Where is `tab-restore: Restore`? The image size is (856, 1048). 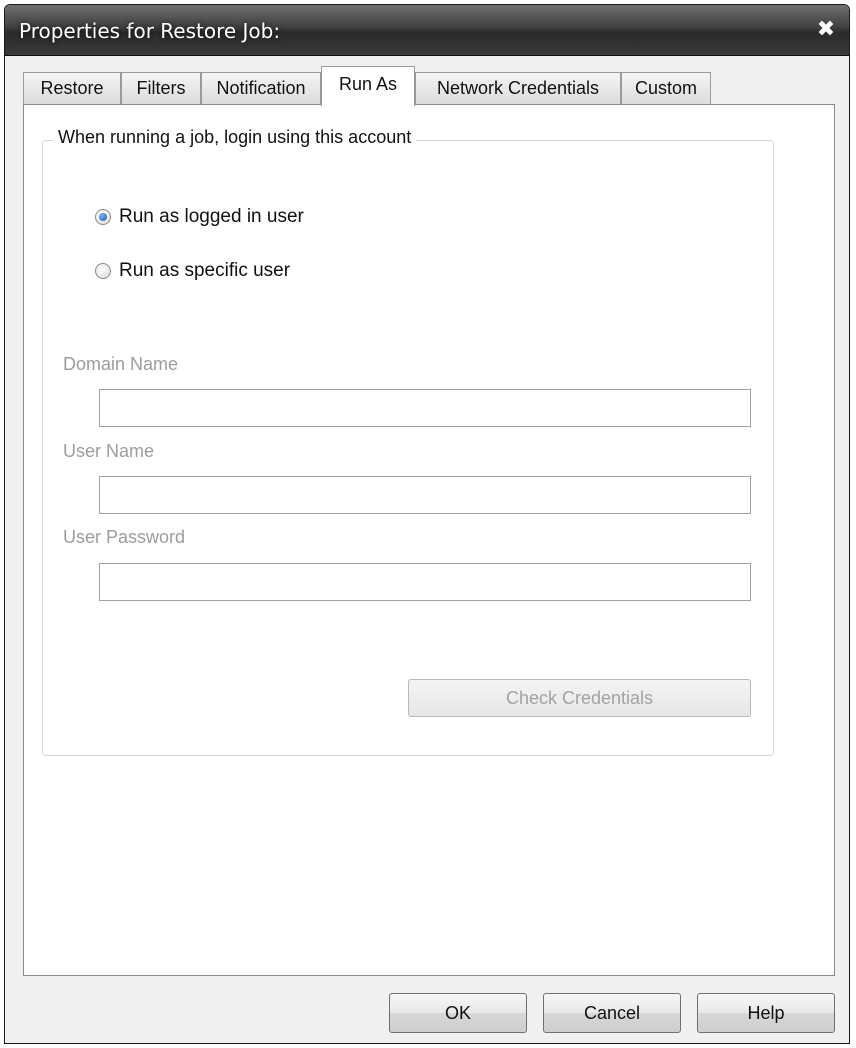
tab-restore: Restore is located at coordinates (72, 88).